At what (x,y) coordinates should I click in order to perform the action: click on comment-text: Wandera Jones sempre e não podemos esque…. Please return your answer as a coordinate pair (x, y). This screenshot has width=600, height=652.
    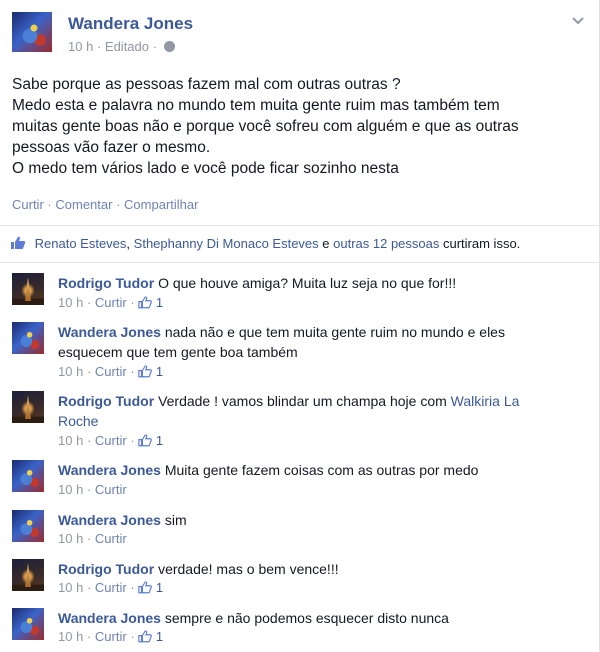
    Looking at the image, I should click on (318, 618).